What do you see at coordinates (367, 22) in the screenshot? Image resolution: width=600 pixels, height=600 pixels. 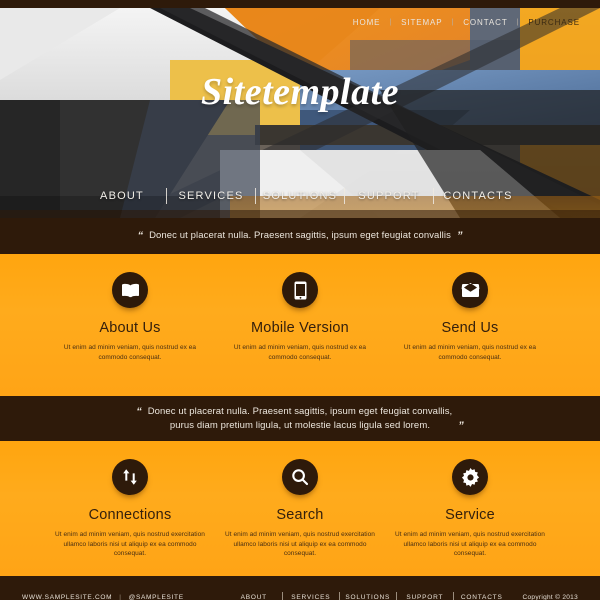 I see `top-nav-item-home: HOME` at bounding box center [367, 22].